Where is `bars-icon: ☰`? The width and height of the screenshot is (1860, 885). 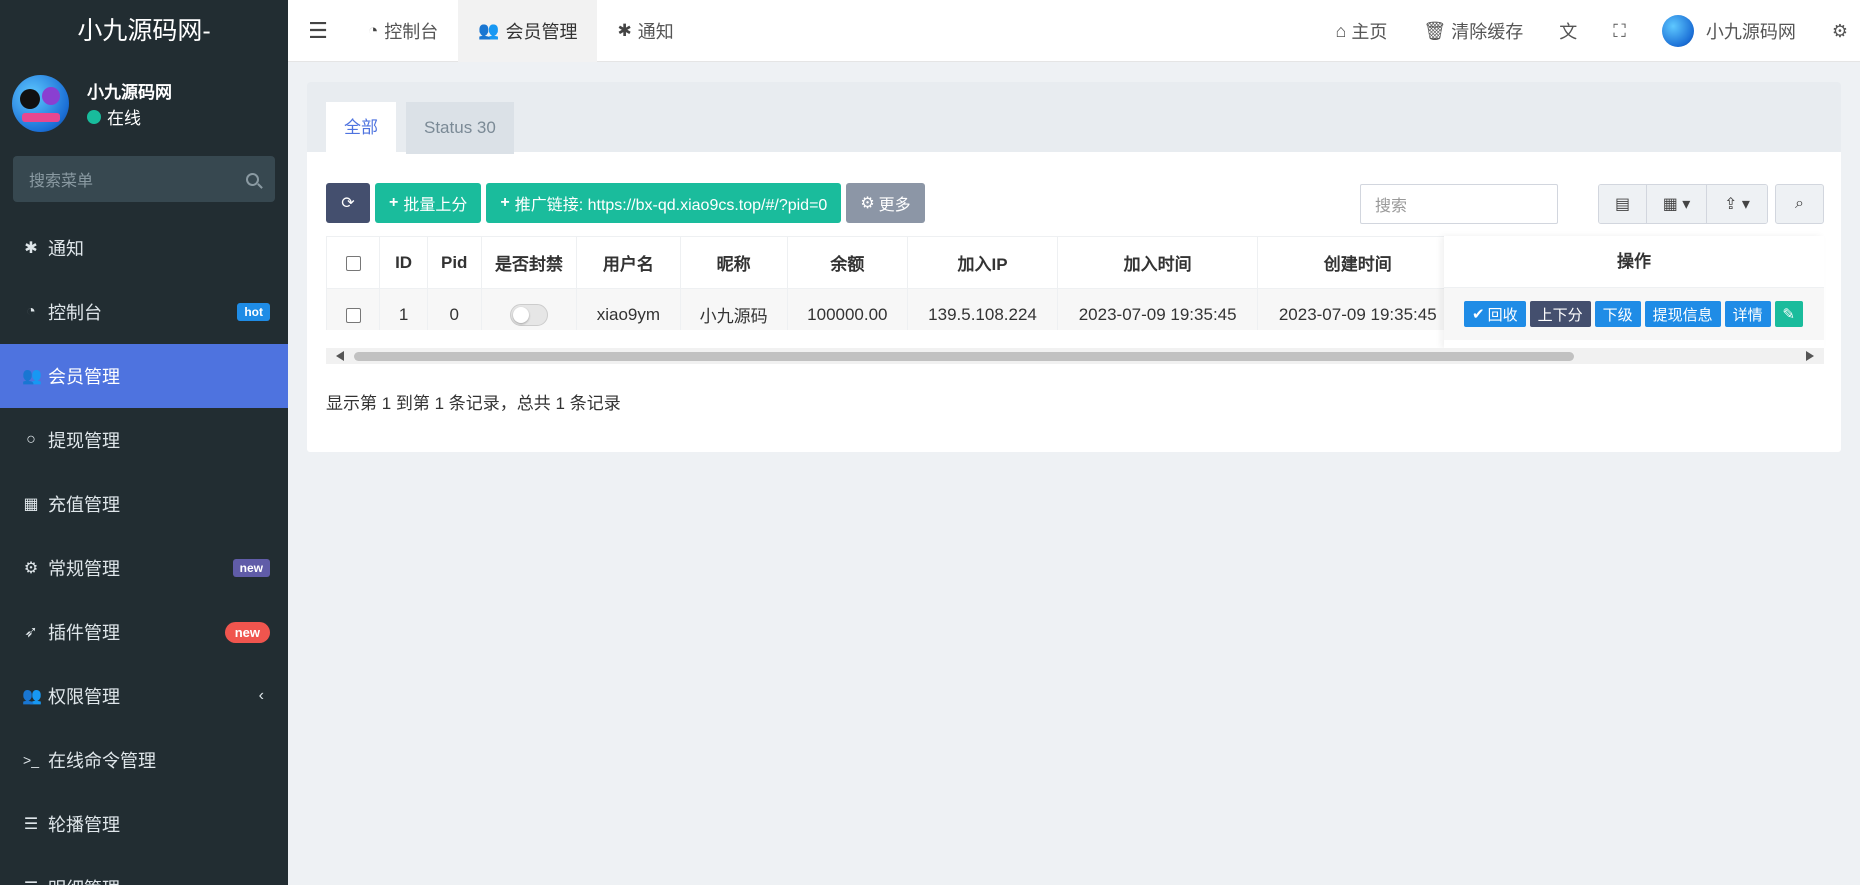
bars-icon: ☰ is located at coordinates (31, 824).